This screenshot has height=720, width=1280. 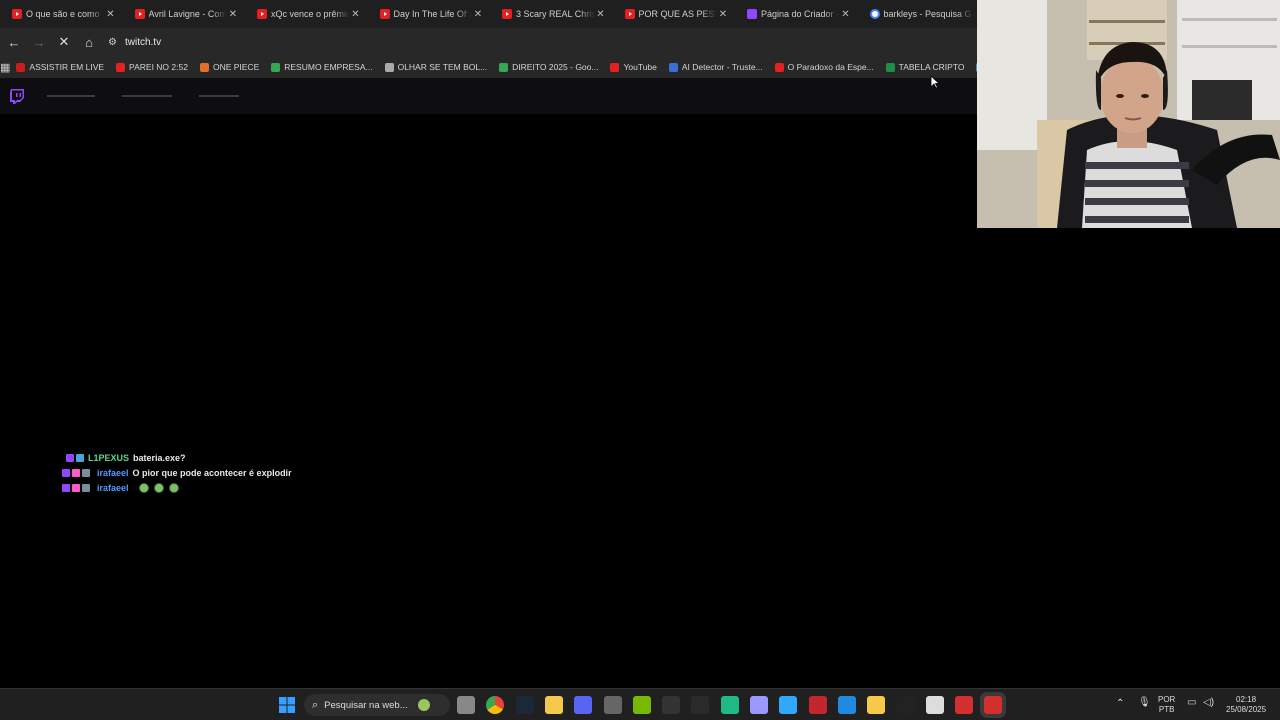 I want to click on address-bar: ⚙ twitch.tv, so click(x=134, y=42).